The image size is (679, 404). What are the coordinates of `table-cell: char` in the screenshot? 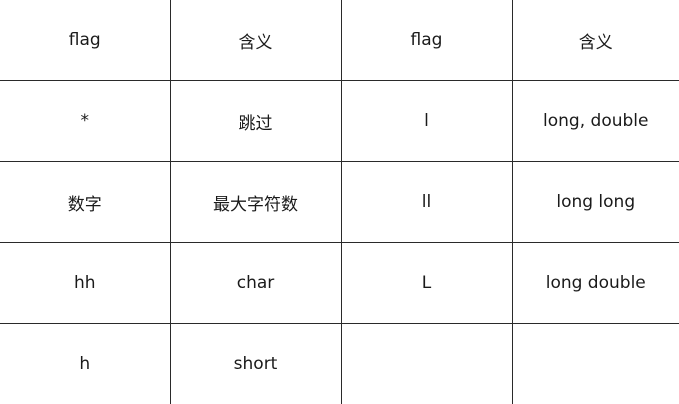 It's located at (255, 283).